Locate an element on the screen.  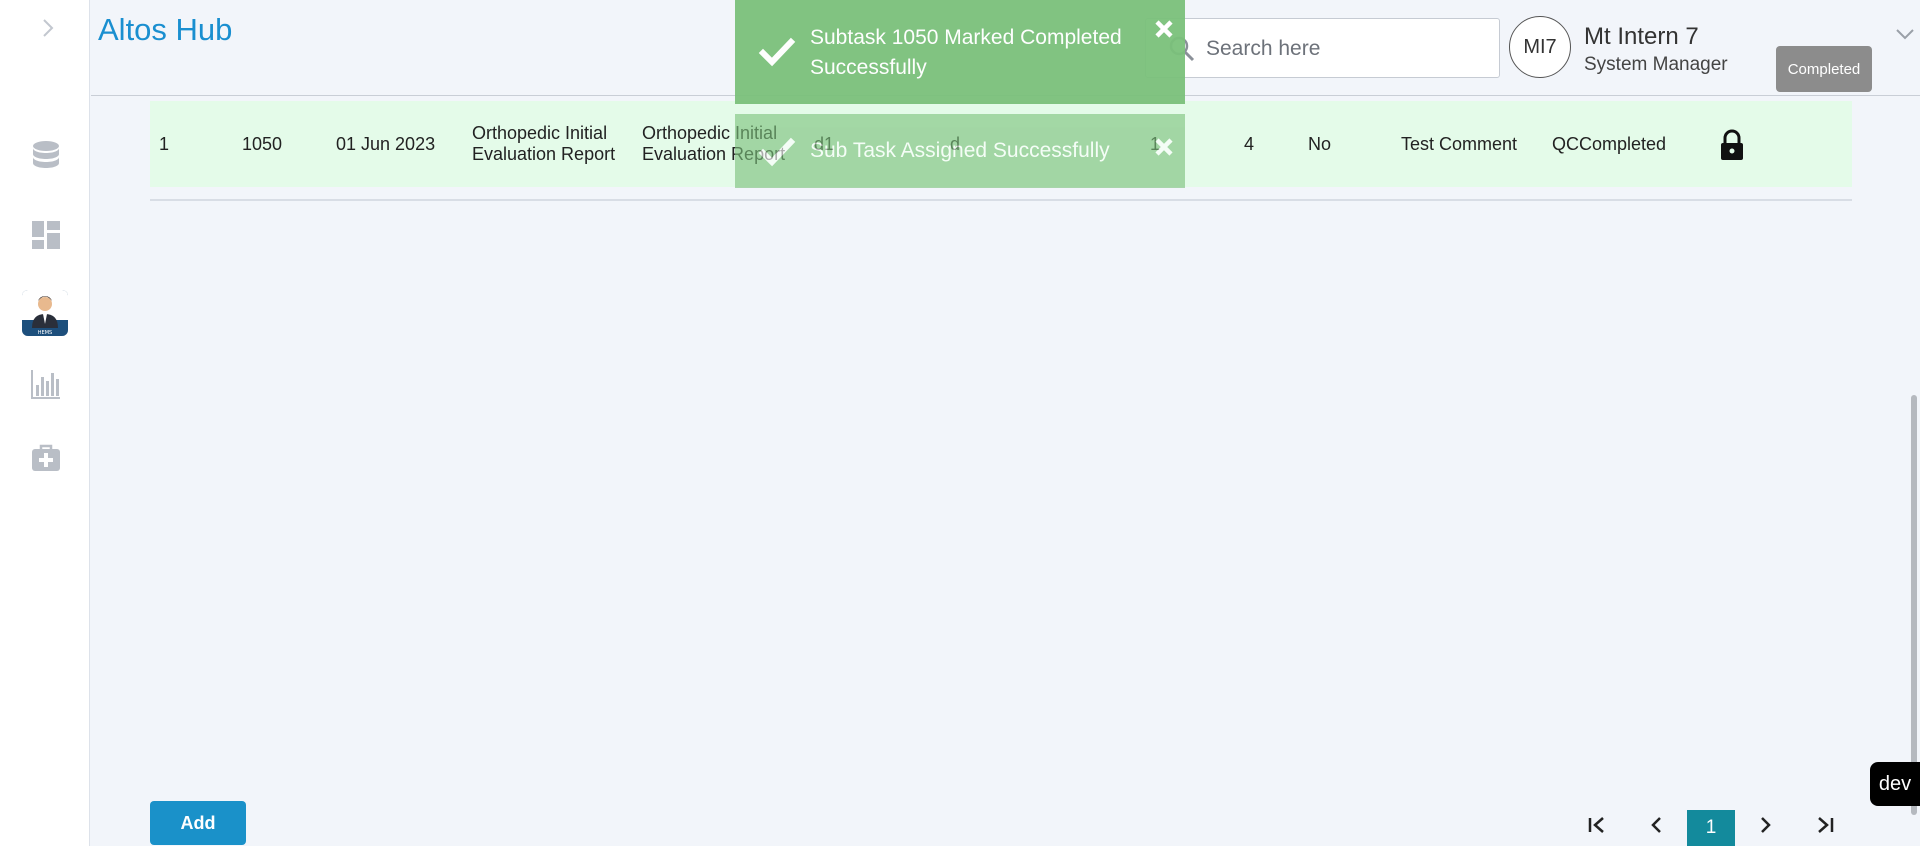
toast-notification: Sub Task Assigned Successfully is located at coordinates (960, 151).